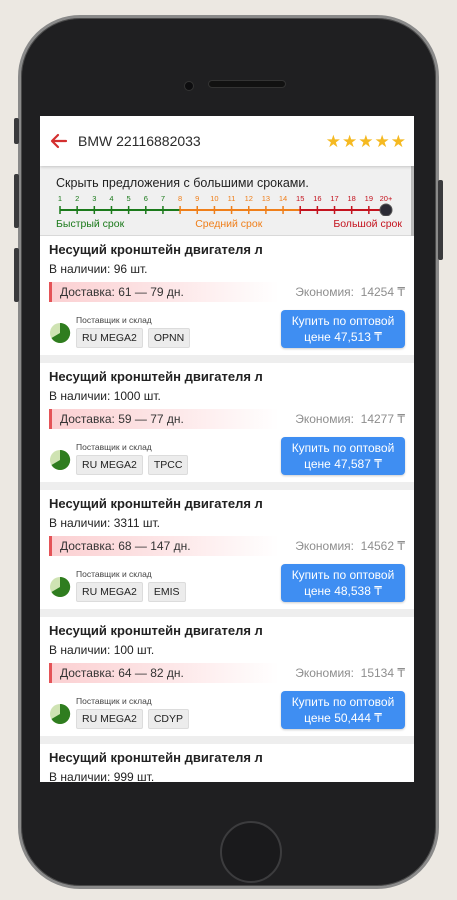  Describe the element at coordinates (180, 198) in the screenshot. I see `scale-tick-label: 8` at that location.